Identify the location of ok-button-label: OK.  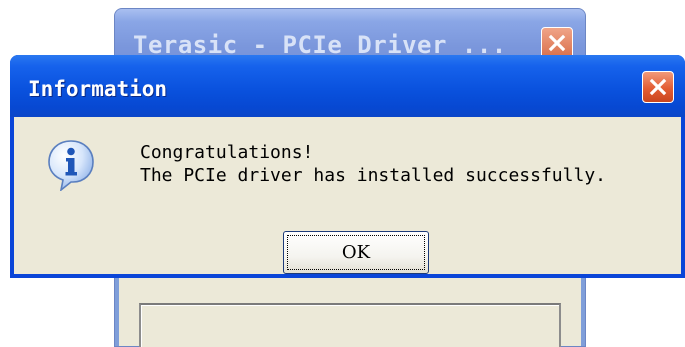
(356, 252).